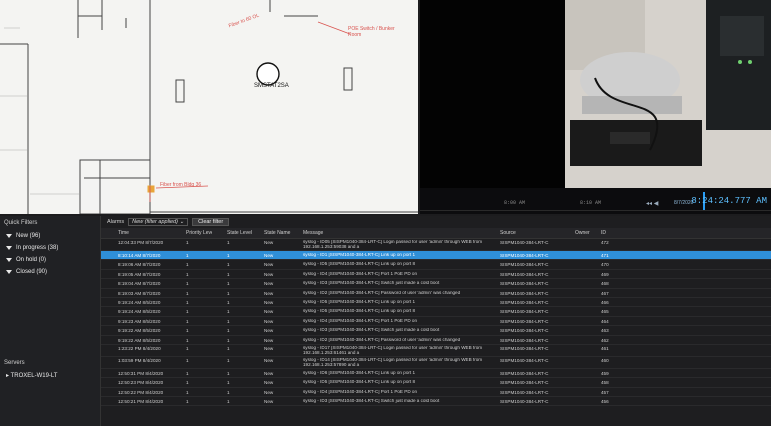 Image resolution: width=771 pixels, height=426 pixels. Describe the element at coordinates (34, 376) in the screenshot. I see `server-label: TROXEL-W19-LT` at that location.